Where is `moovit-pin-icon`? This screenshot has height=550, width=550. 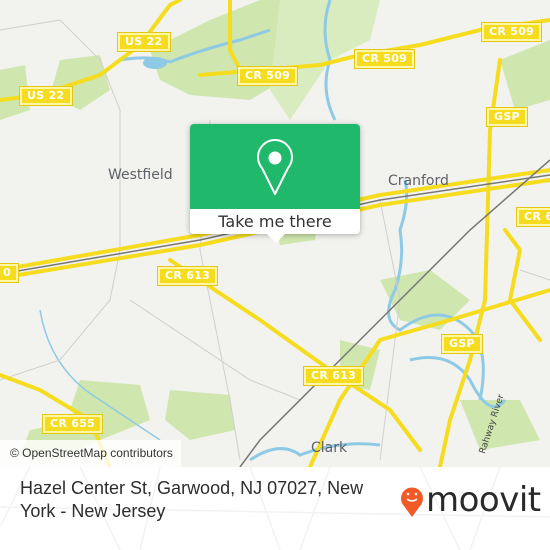
moovit-pin-icon is located at coordinates (412, 502).